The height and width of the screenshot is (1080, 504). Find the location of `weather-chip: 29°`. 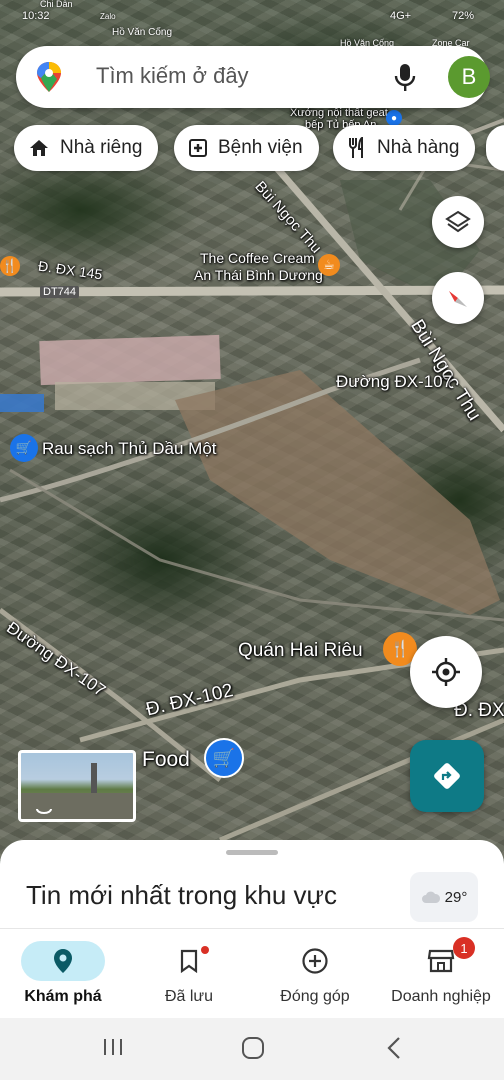

weather-chip: 29° is located at coordinates (444, 897).